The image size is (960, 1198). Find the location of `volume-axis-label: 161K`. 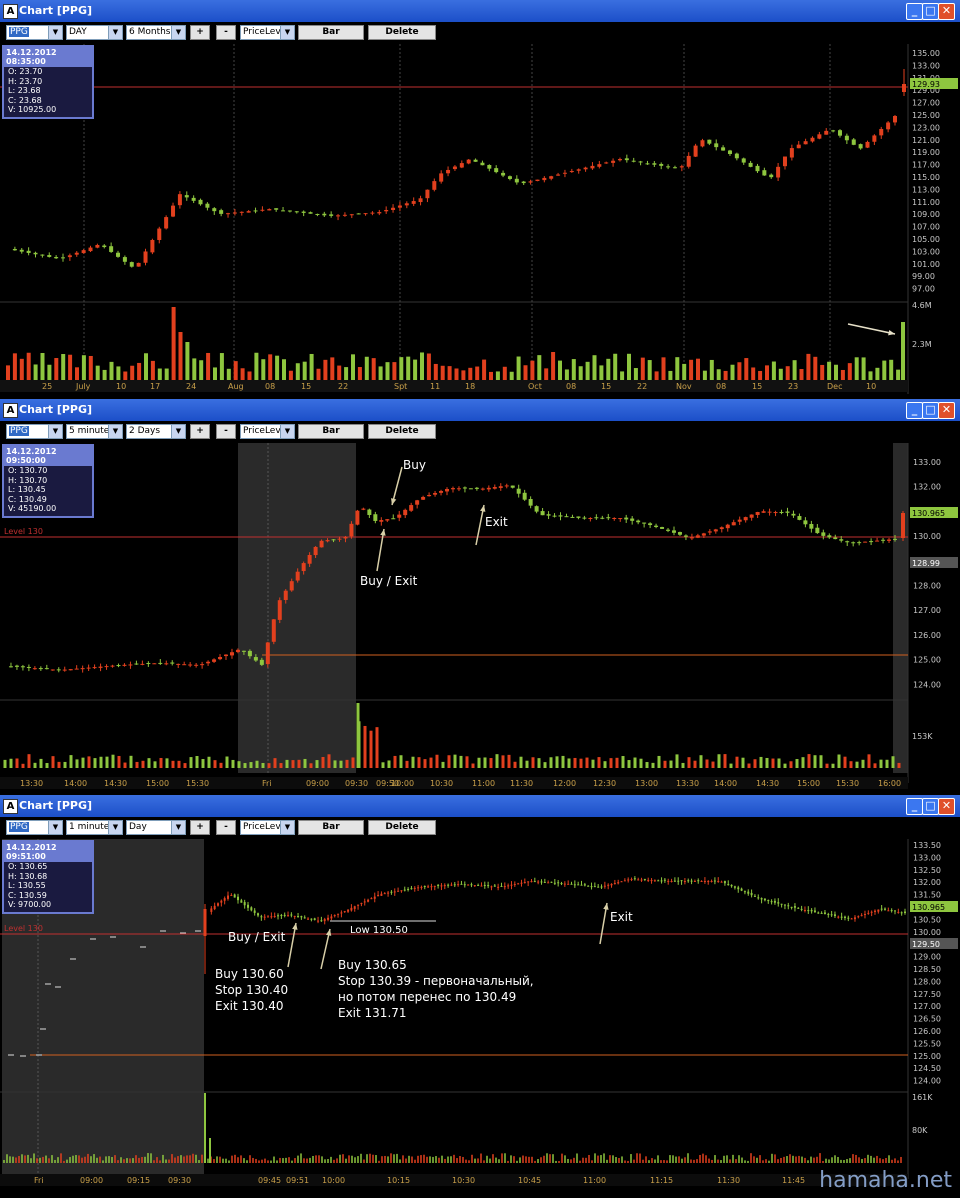

volume-axis-label: 161K is located at coordinates (922, 1097).